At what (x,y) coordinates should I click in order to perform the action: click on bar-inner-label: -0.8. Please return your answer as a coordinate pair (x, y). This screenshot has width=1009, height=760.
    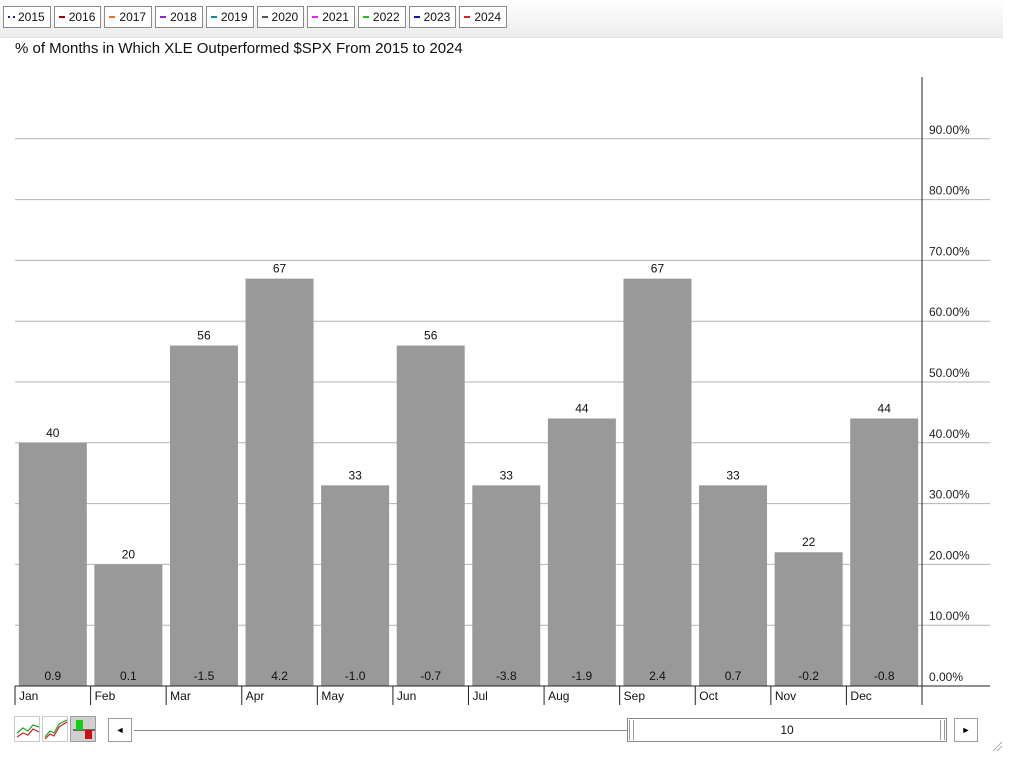
    Looking at the image, I should click on (884, 676).